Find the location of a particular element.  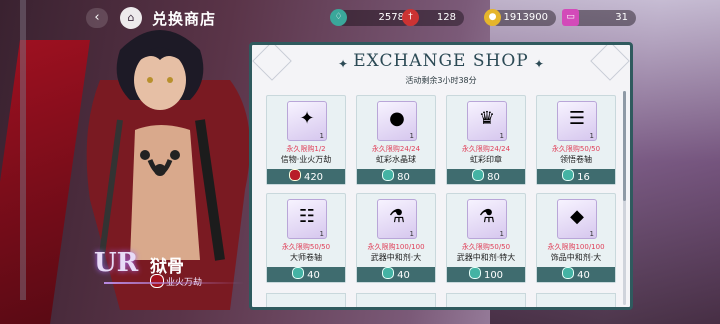

item-icon: ✦ is located at coordinates (307, 118).